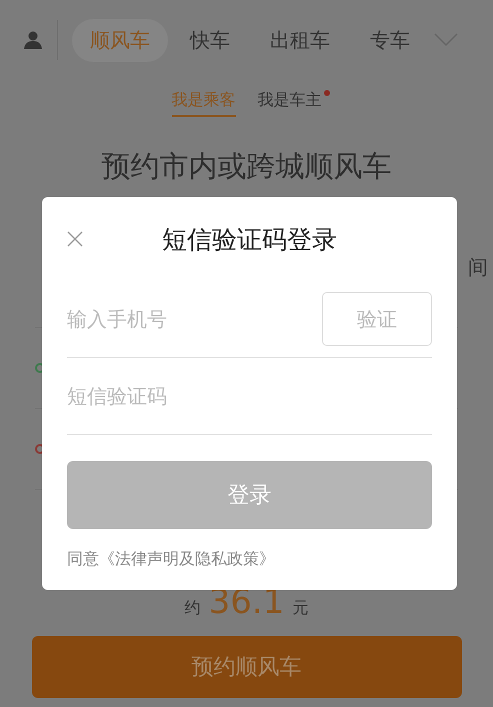 The image size is (493, 707). What do you see at coordinates (390, 40) in the screenshot?
I see `nav-tab: 专车` at bounding box center [390, 40].